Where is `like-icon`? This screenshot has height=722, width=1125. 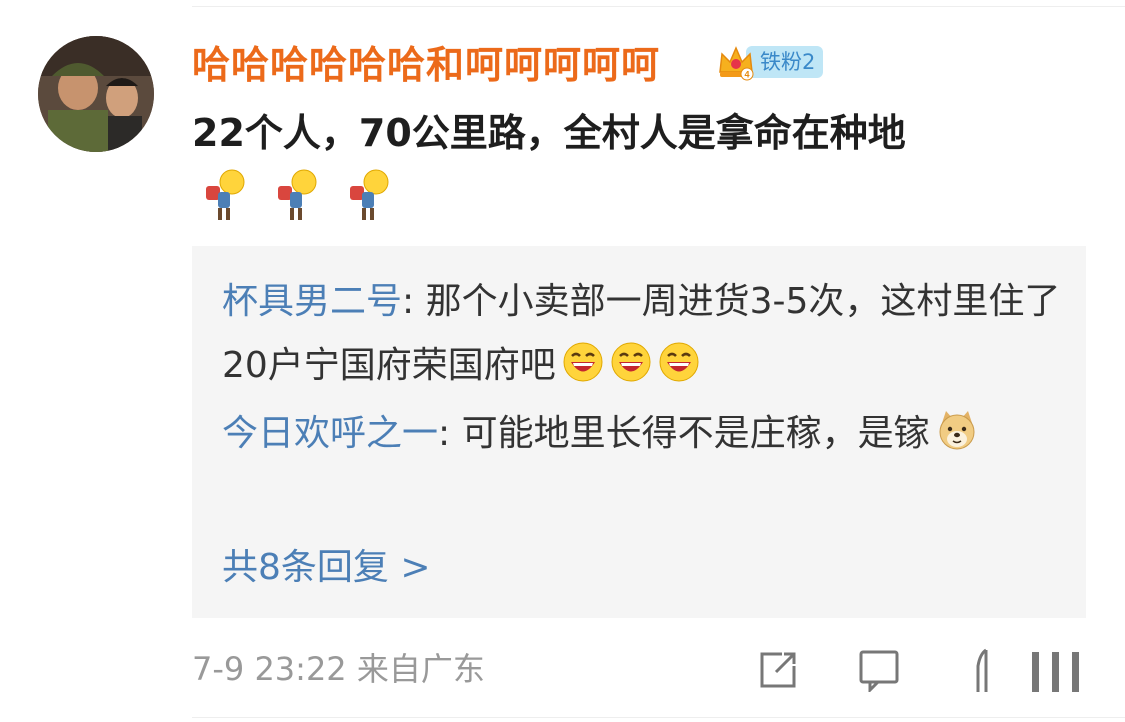
like-icon is located at coordinates (983, 670).